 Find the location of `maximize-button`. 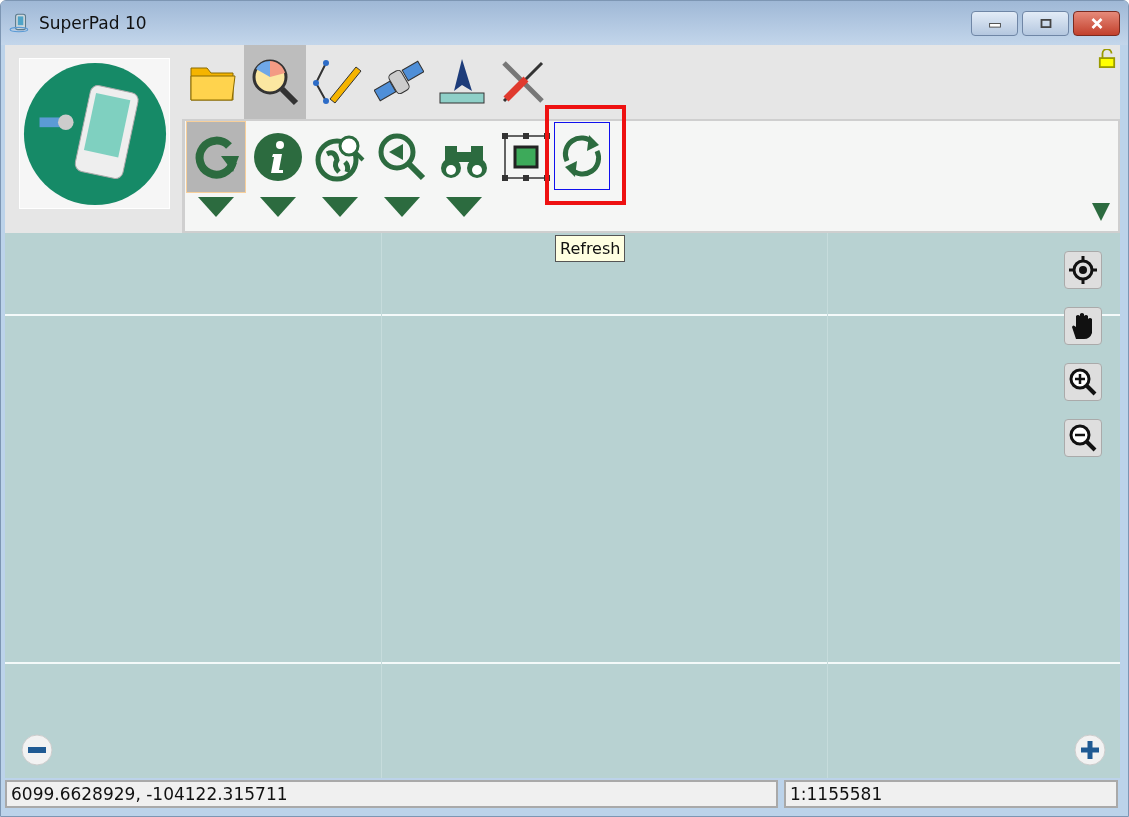

maximize-button is located at coordinates (1045, 23).